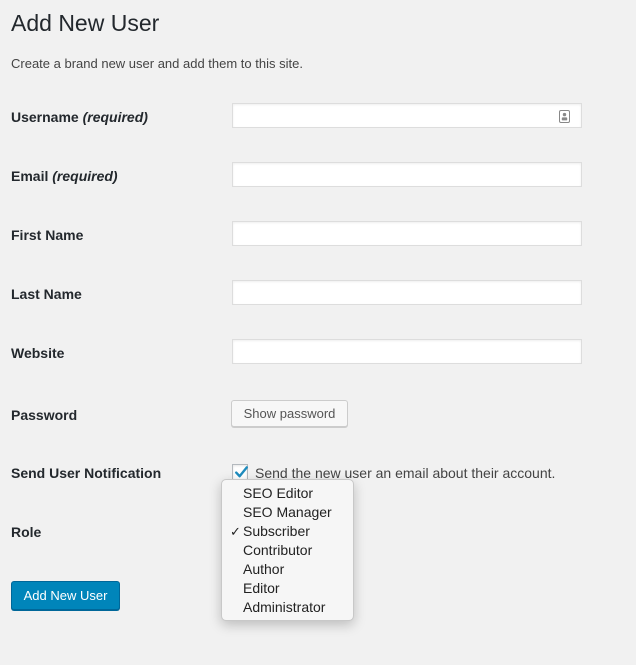 The height and width of the screenshot is (665, 636). Describe the element at coordinates (278, 493) in the screenshot. I see `role-option-label: SEO Editor` at that location.